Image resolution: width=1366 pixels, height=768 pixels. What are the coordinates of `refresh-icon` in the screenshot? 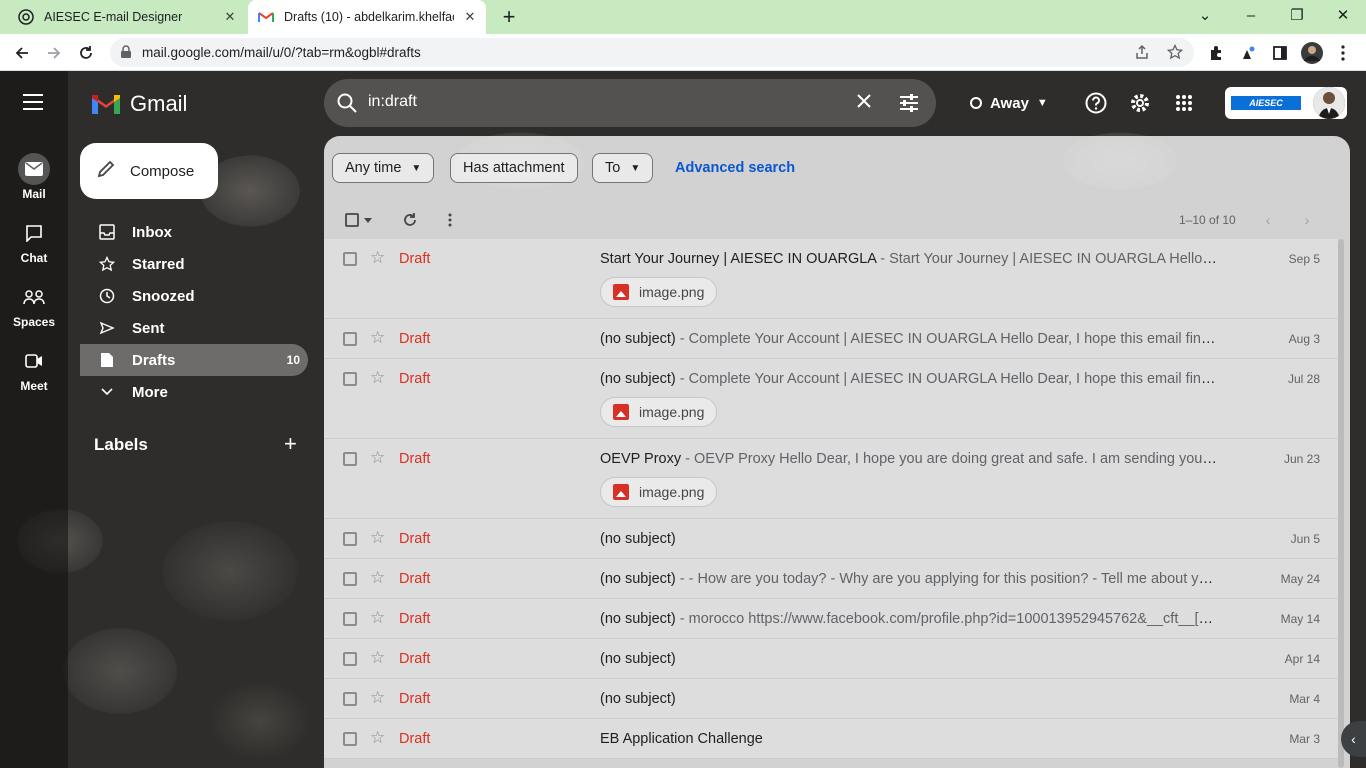 It's located at (410, 220).